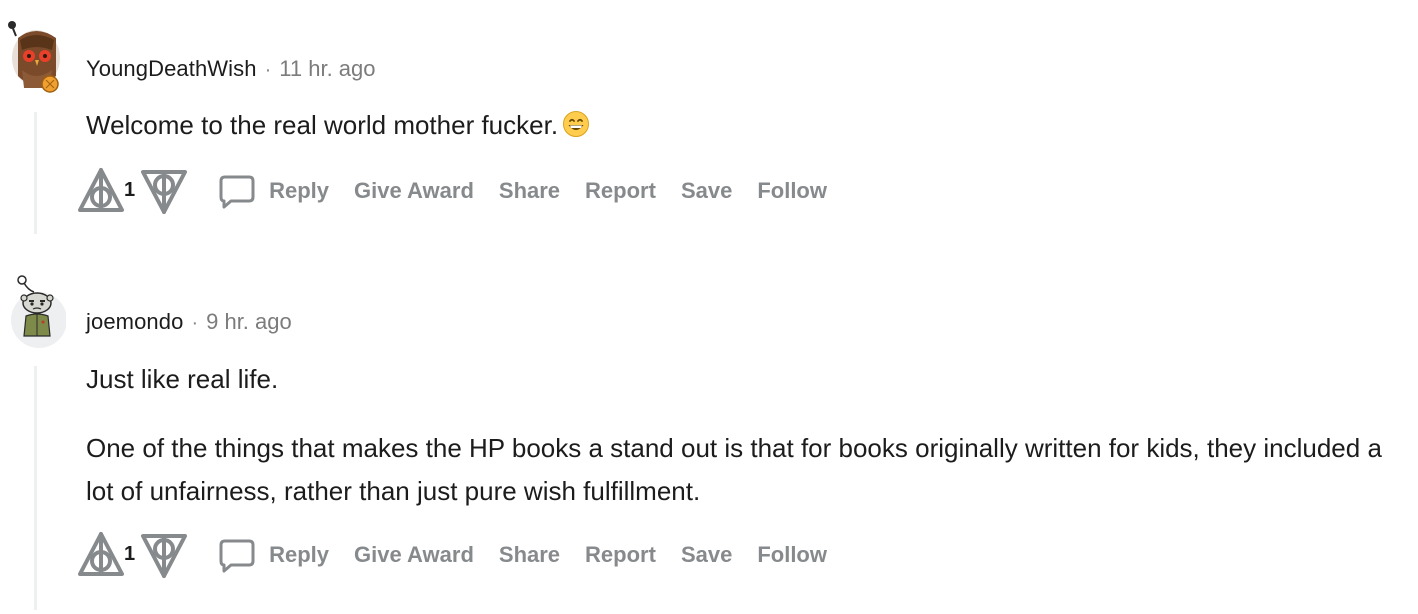 The height and width of the screenshot is (614, 1418). Describe the element at coordinates (327, 69) in the screenshot. I see `timestamp: 11 hr. ago` at that location.